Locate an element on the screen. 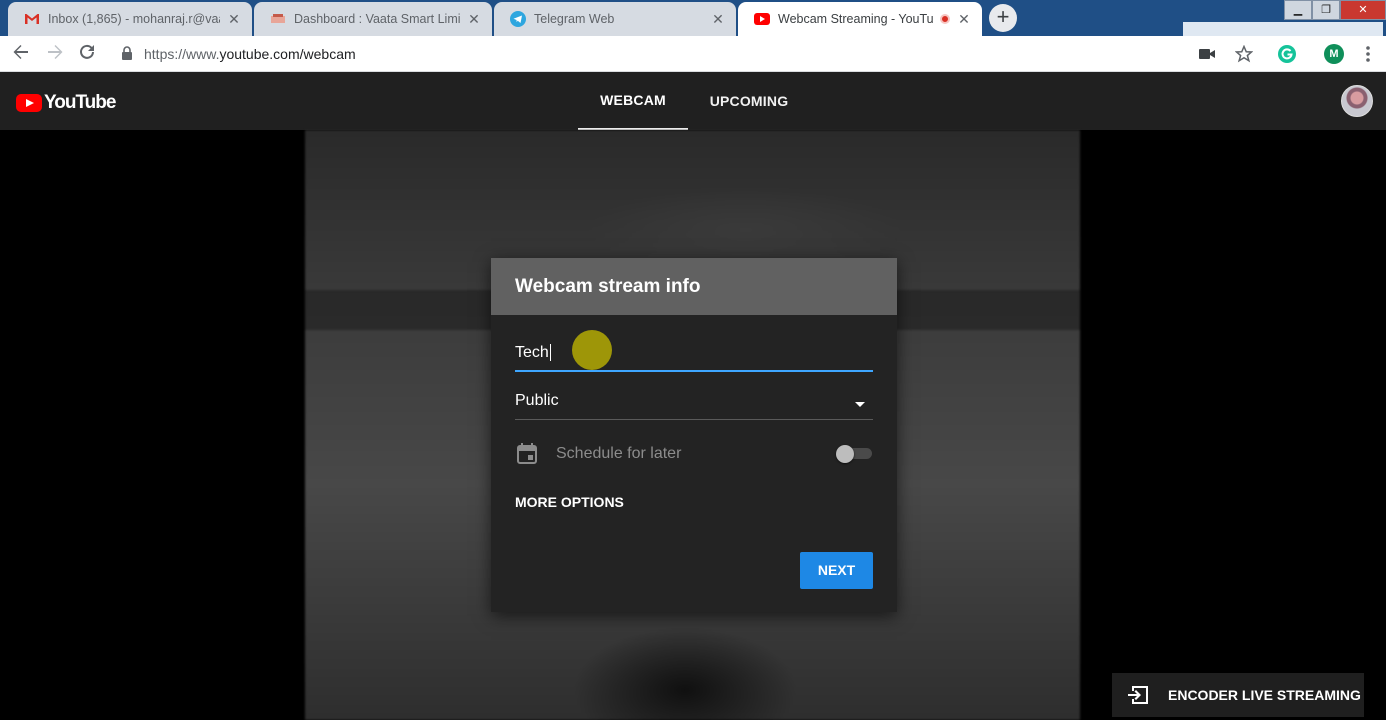 Image resolution: width=1386 pixels, height=720 pixels. reload-button is located at coordinates (87, 54).